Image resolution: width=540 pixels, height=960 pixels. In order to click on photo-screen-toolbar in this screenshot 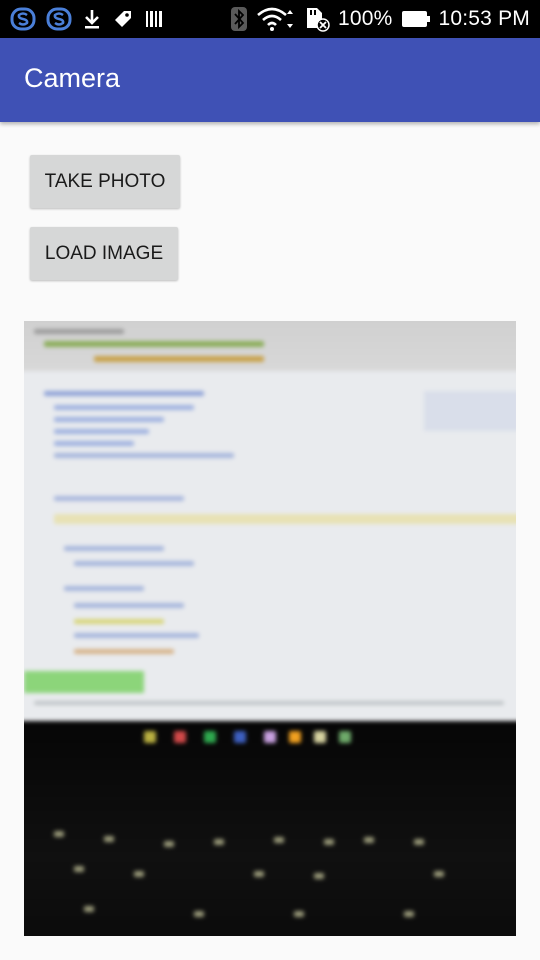, I will do `click(270, 346)`.